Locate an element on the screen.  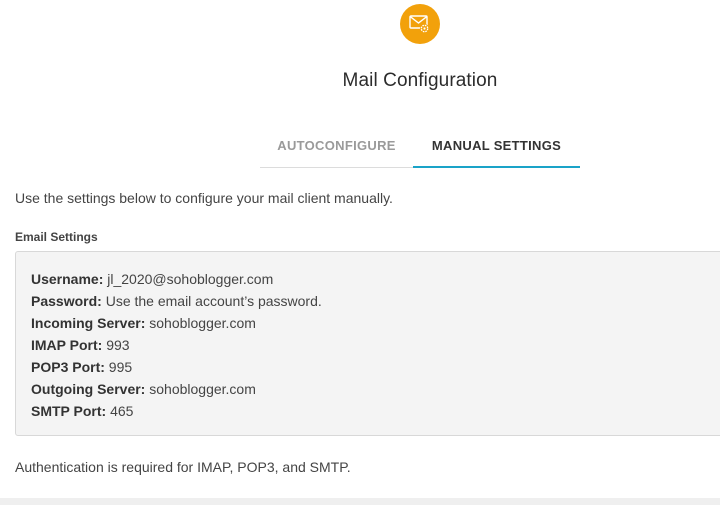
setting-row-imap-port: IMAP Port: 993 is located at coordinates (375, 345).